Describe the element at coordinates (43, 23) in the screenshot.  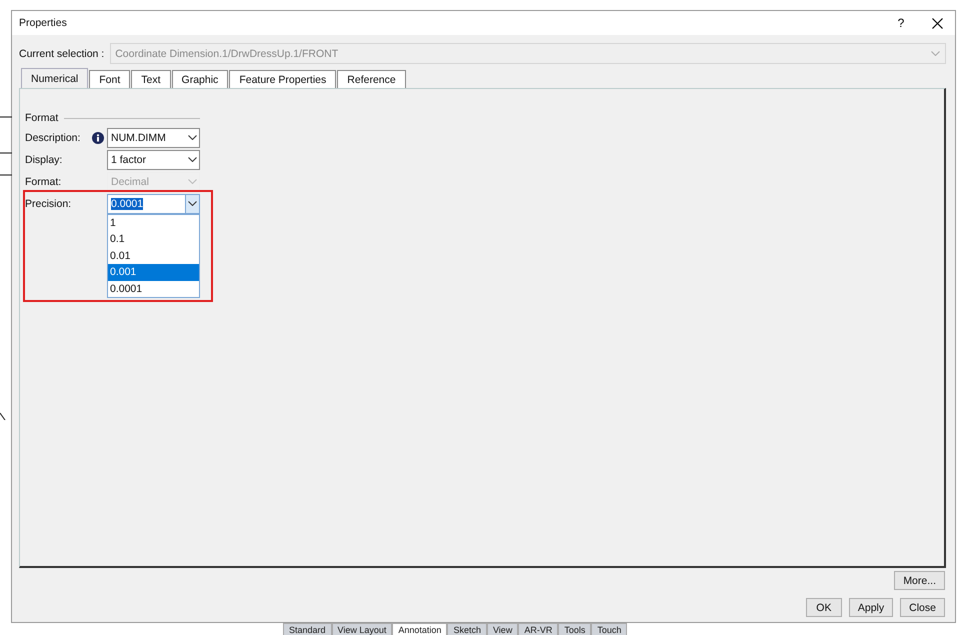
I see `window-title: Properties` at that location.